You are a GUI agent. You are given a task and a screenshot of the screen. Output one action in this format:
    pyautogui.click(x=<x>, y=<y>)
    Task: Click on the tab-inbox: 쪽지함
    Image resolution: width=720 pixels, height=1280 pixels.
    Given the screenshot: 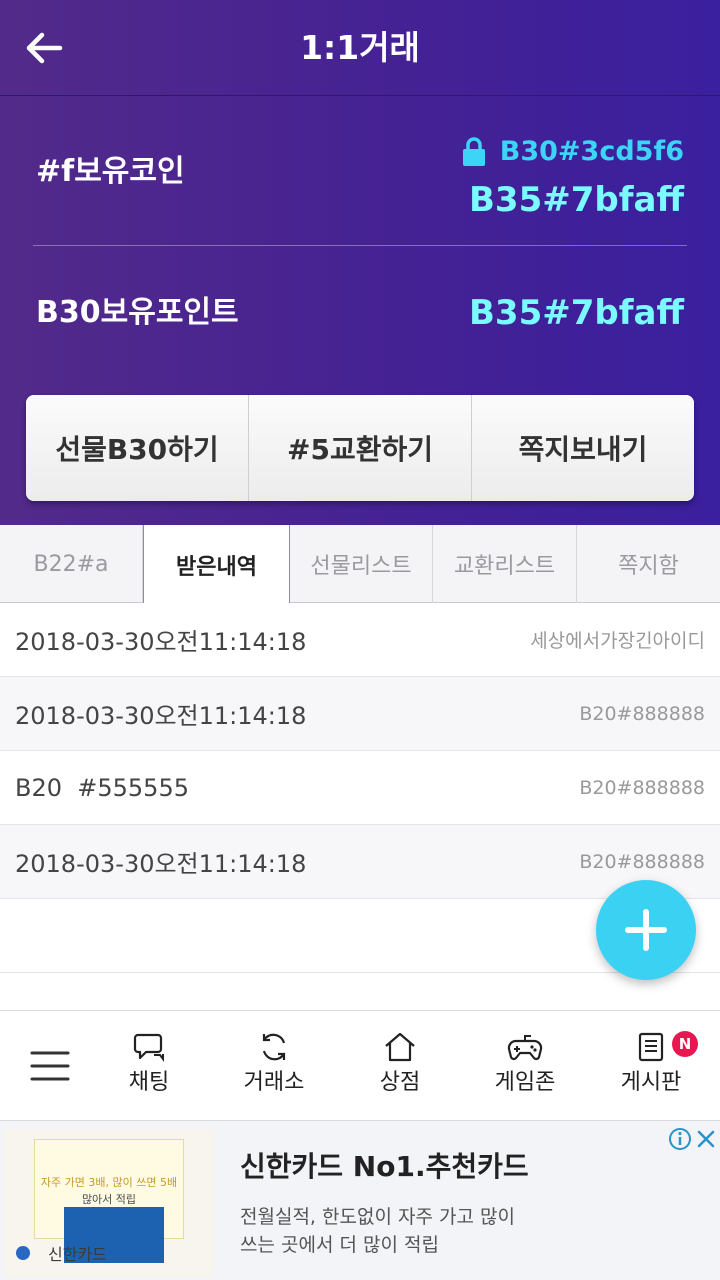 What is the action you would take?
    pyautogui.click(x=648, y=564)
    